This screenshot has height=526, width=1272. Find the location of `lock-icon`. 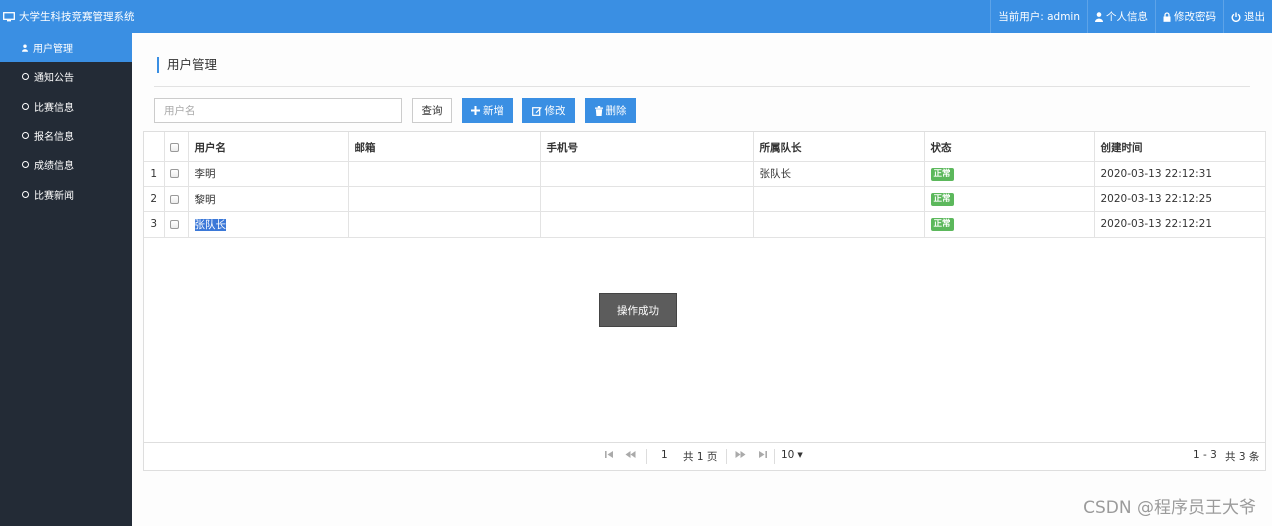

lock-icon is located at coordinates (1167, 16).